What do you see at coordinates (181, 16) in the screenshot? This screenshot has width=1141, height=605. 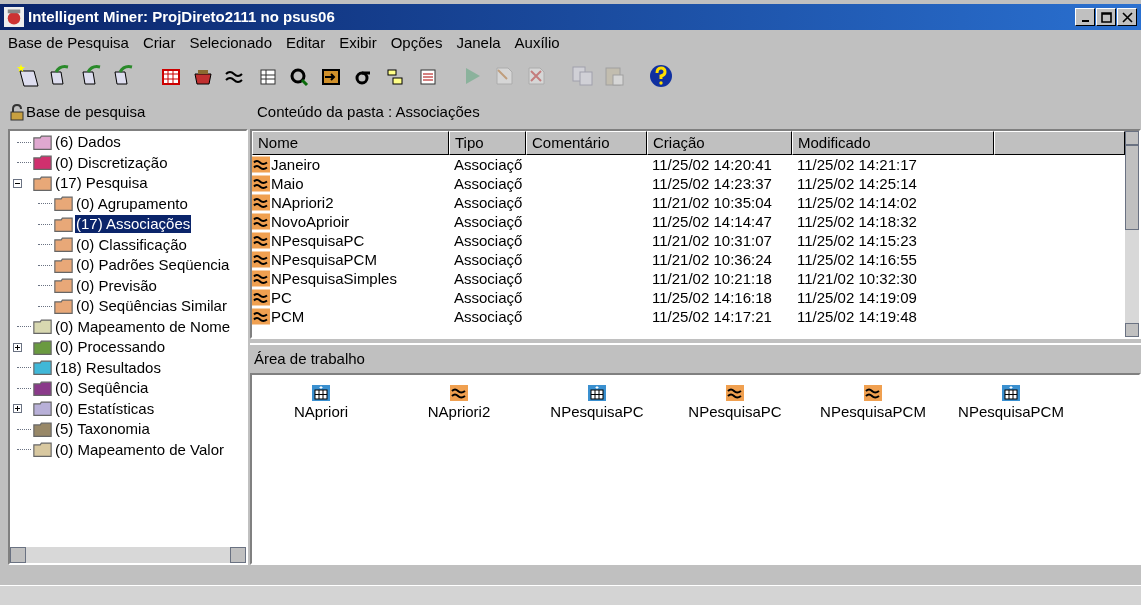 I see `window-title: Intelligent Miner: ProjDireto2111 no psus06` at bounding box center [181, 16].